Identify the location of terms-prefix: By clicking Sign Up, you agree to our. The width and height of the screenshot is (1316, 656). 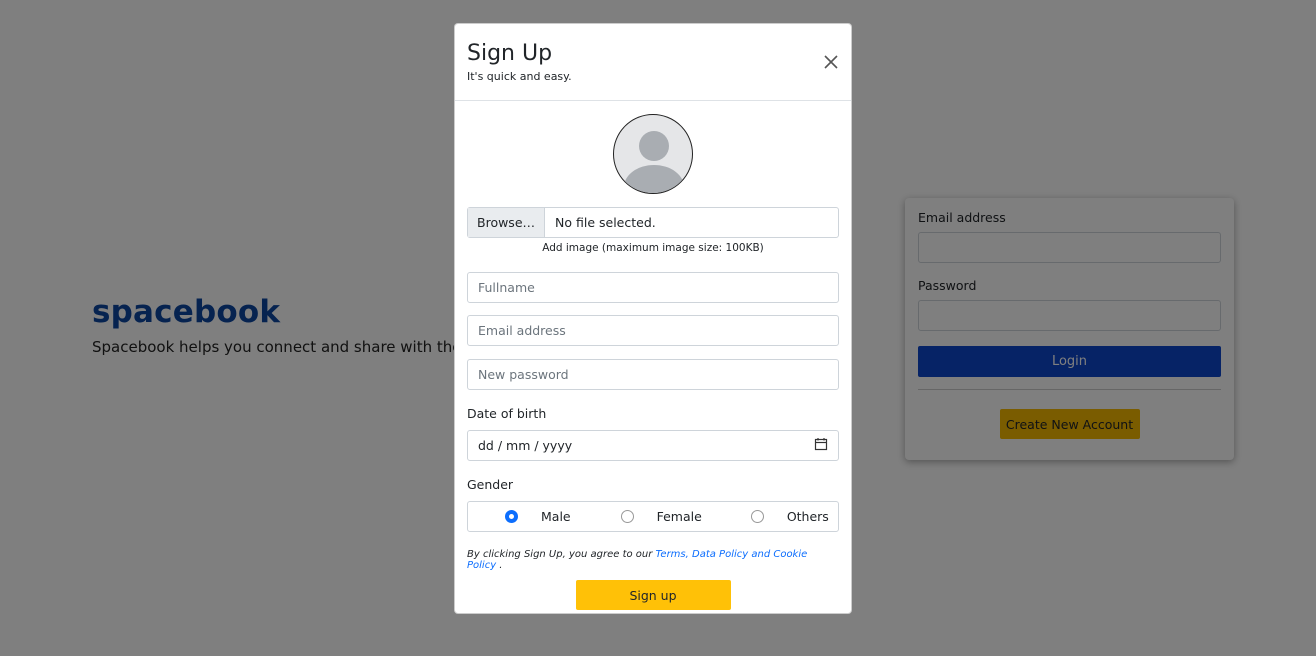
(561, 554).